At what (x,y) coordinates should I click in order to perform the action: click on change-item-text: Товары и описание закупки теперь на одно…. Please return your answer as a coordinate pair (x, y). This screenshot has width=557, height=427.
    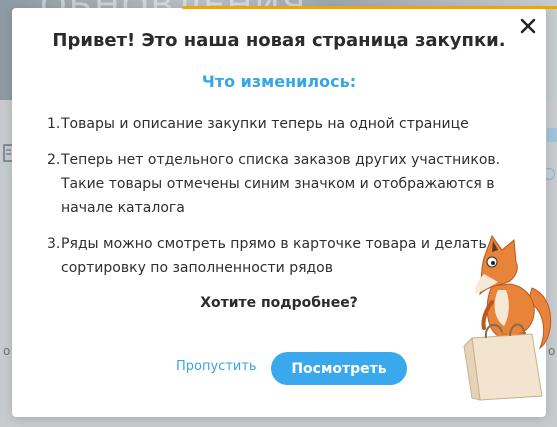
    Looking at the image, I should click on (265, 124).